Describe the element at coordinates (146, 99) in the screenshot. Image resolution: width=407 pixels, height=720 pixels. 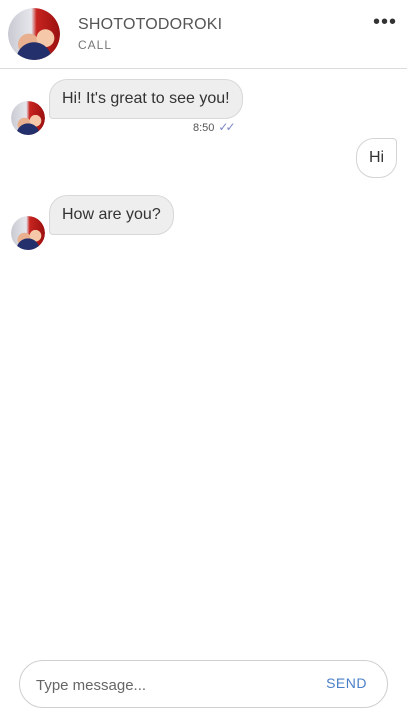
I see `message-bubble-incoming: Hi! It's great to see you!` at that location.